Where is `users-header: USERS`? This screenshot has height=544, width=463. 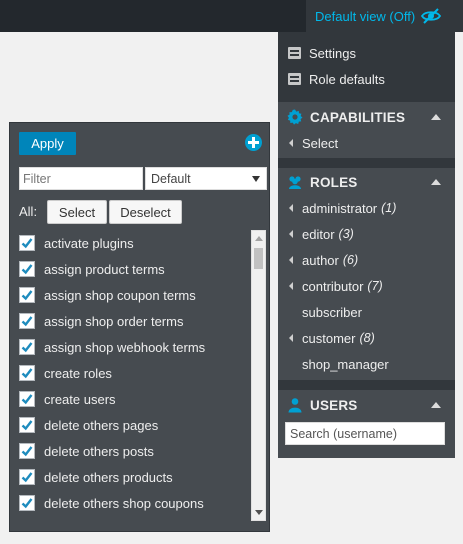
users-header: USERS is located at coordinates (366, 405).